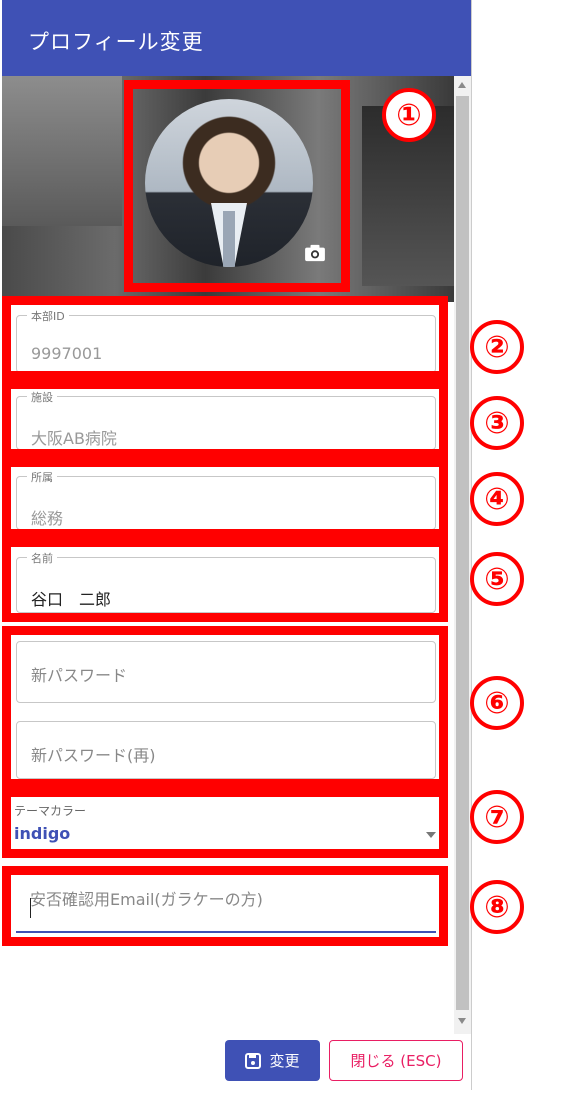 The width and height of the screenshot is (564, 1096). What do you see at coordinates (462, 1021) in the screenshot?
I see `scroll-down-icon` at bounding box center [462, 1021].